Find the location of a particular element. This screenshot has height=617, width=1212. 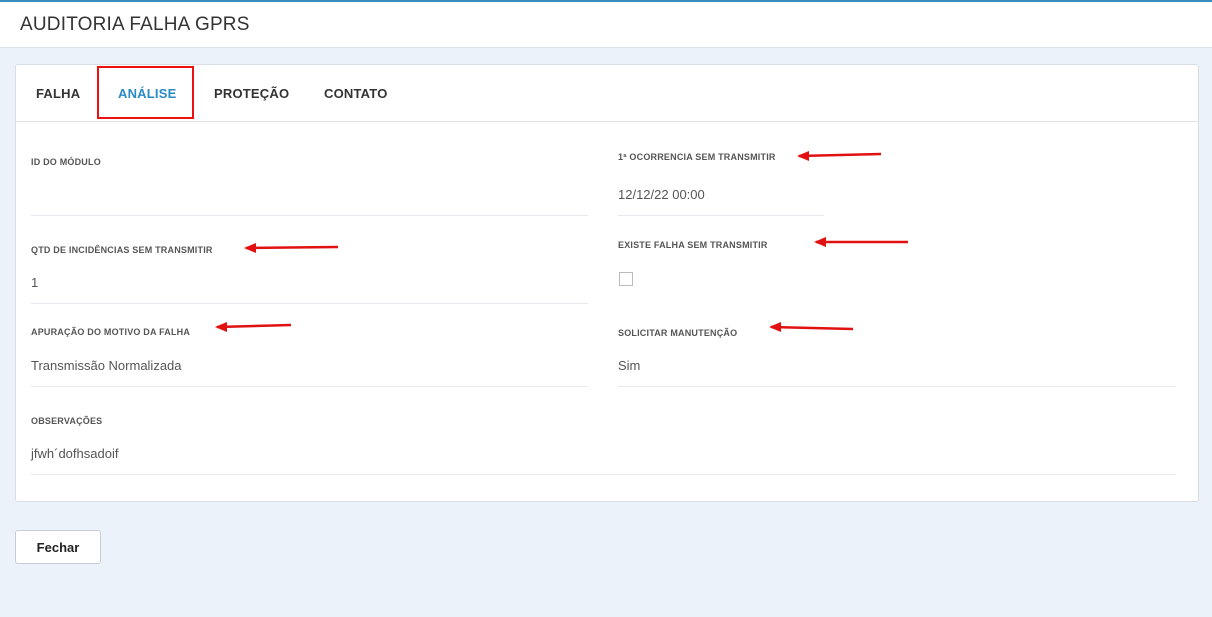

observacoes-underline is located at coordinates (603, 474).